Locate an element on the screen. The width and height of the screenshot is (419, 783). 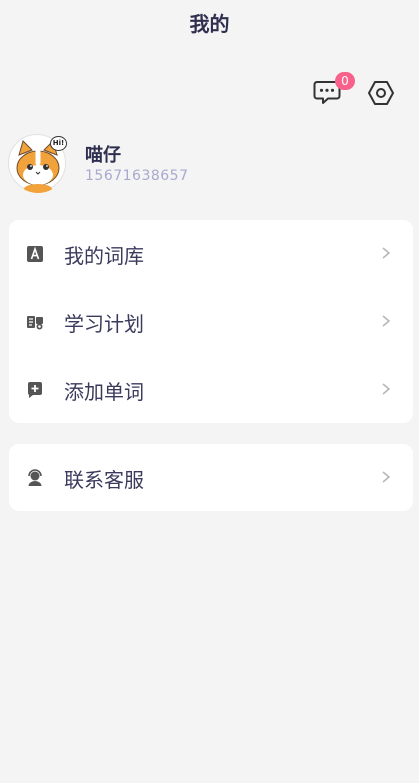
hi-speech-bubble: Hi! is located at coordinates (58, 143).